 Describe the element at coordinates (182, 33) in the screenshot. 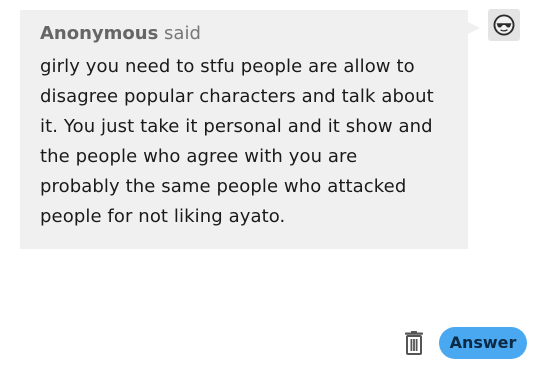

I see `said-label: said` at that location.